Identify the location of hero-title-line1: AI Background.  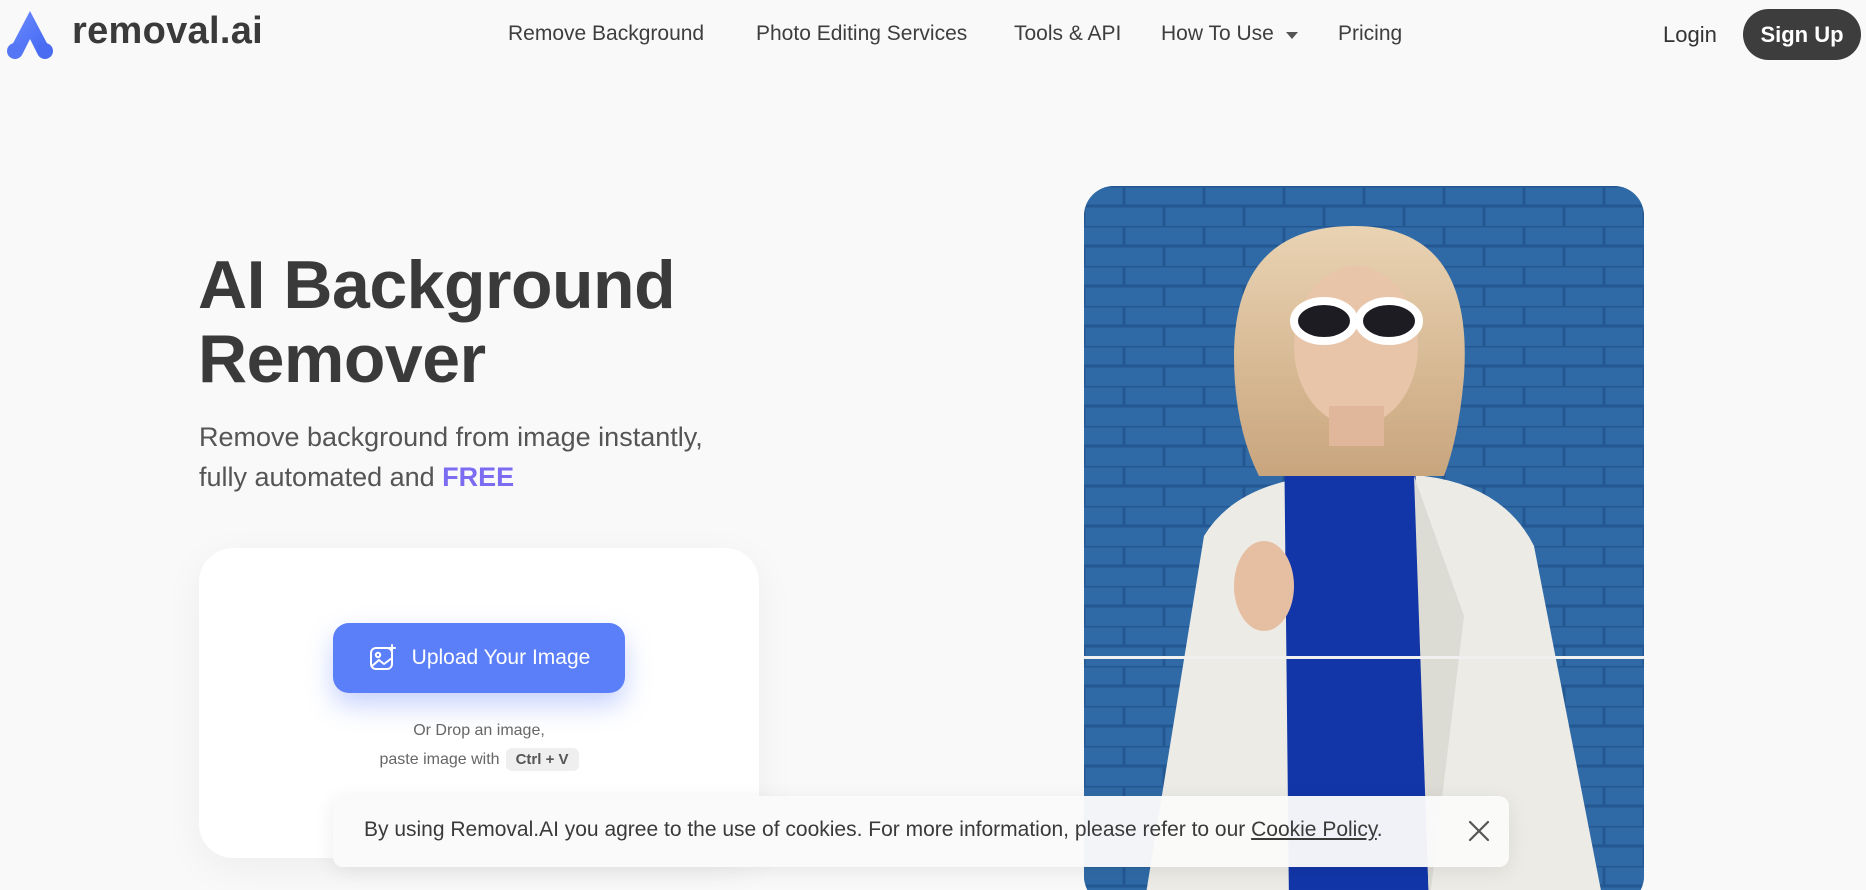
(437, 285).